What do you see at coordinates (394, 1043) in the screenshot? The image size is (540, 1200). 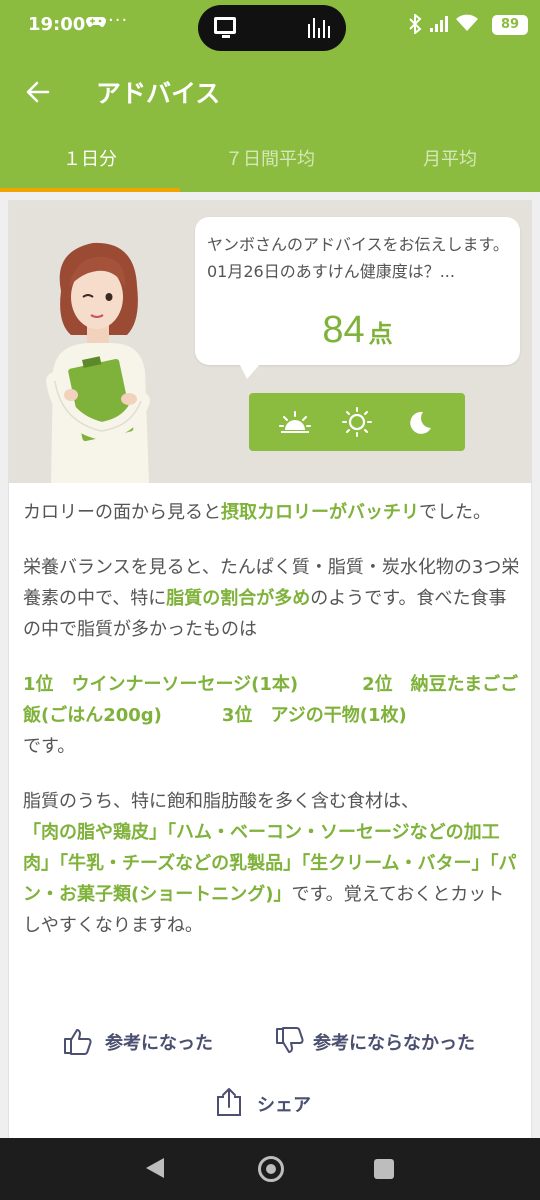 I see `not-helpful-label: 参考にならなかった` at bounding box center [394, 1043].